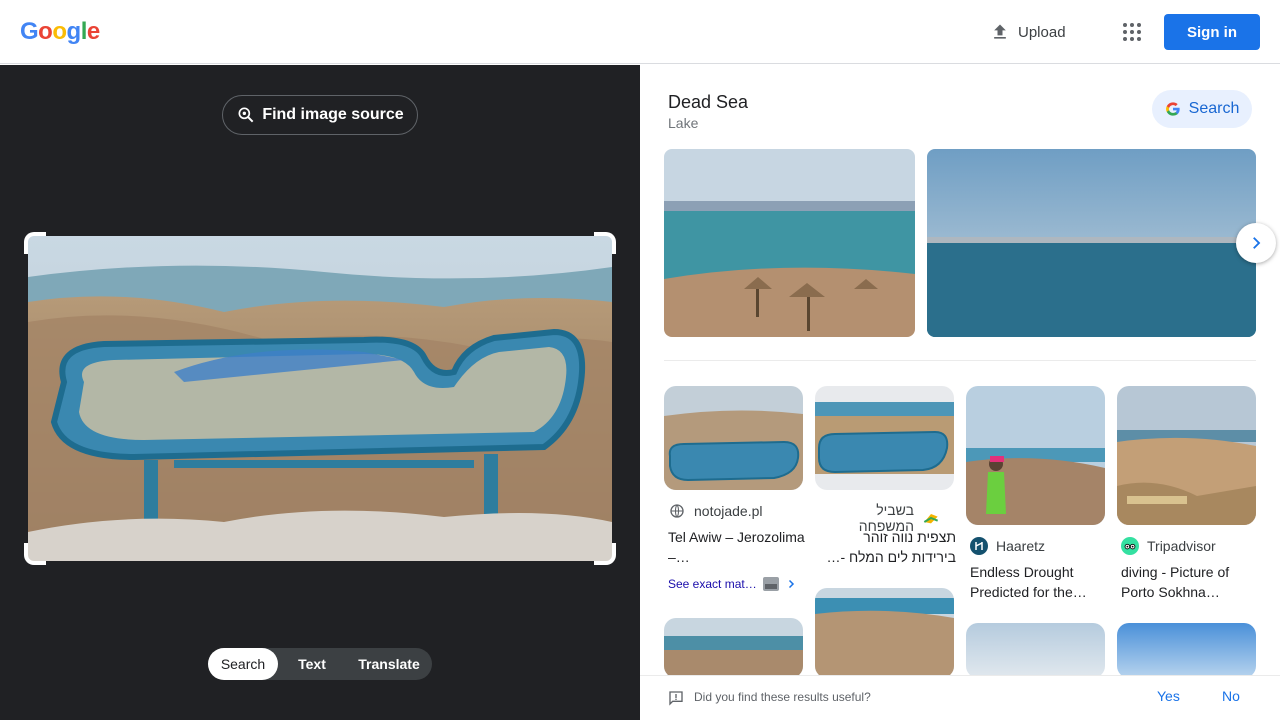  What do you see at coordinates (93, 31) in the screenshot?
I see `logo-letter: e` at bounding box center [93, 31].